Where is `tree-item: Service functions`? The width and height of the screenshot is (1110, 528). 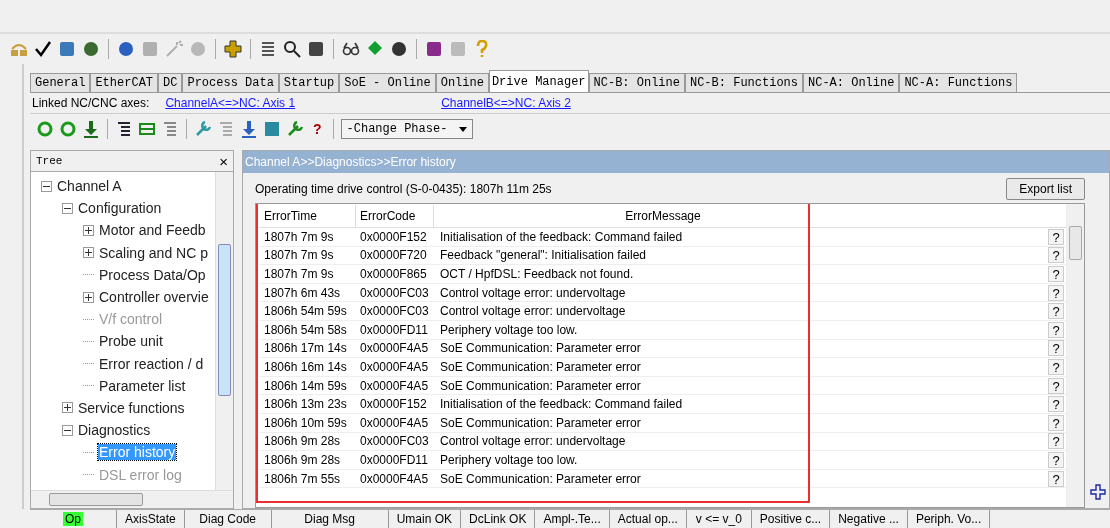
tree-item: Service functions is located at coordinates (131, 407).